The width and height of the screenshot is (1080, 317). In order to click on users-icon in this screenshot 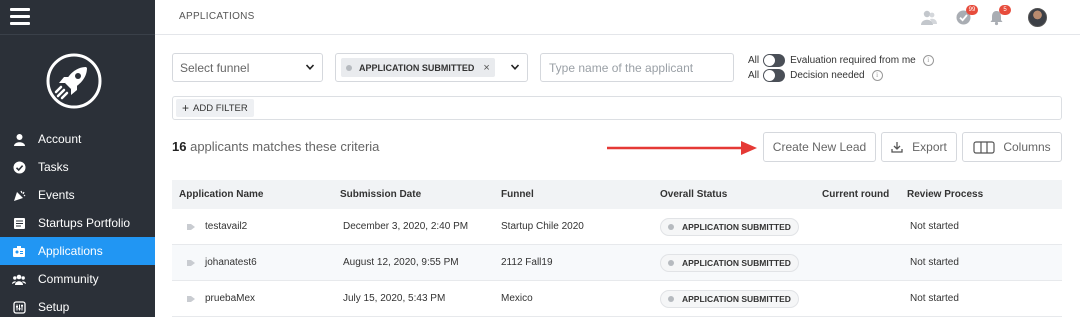, I will do `click(928, 17)`.